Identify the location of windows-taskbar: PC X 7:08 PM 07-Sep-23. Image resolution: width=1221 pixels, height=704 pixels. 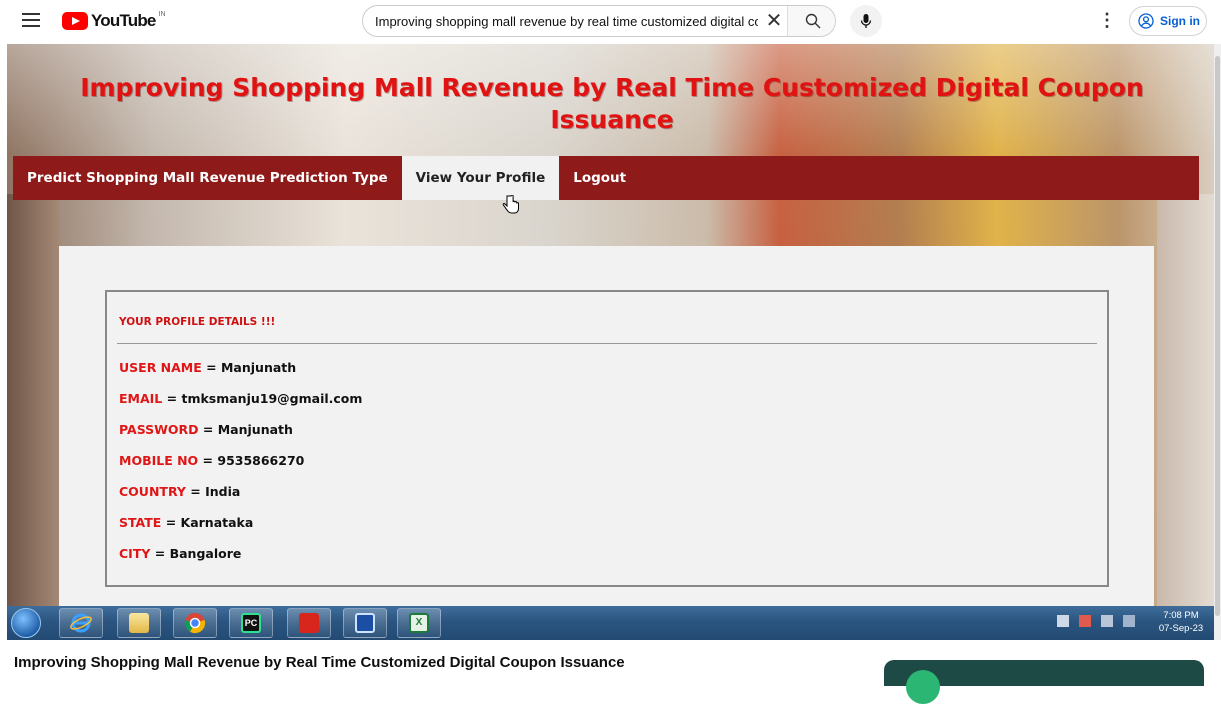
(610, 623).